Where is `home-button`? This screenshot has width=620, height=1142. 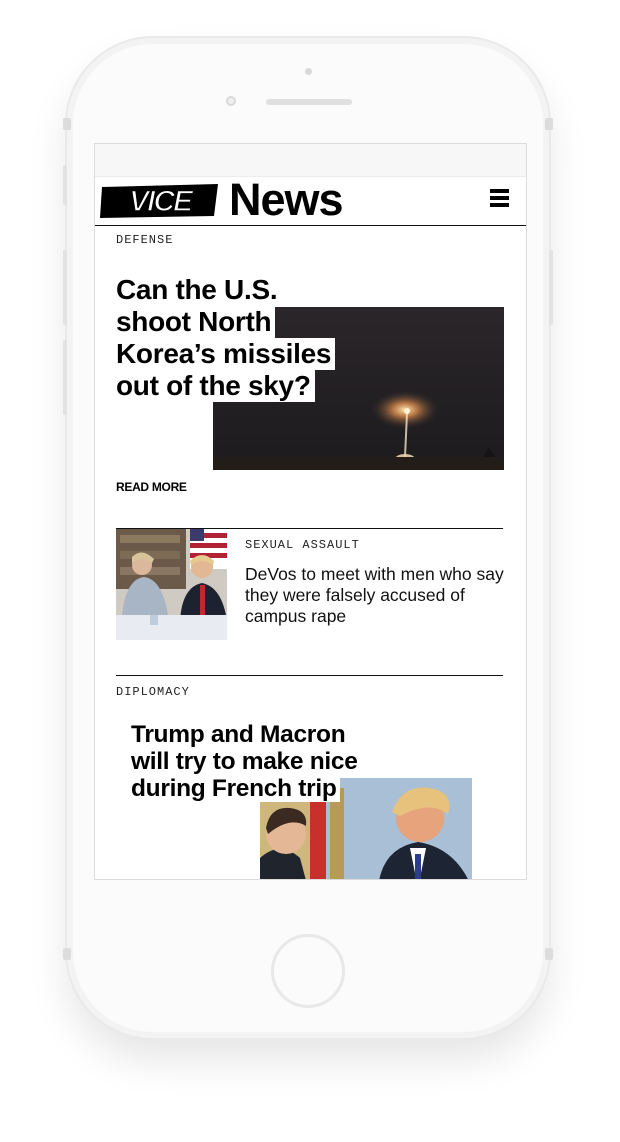 home-button is located at coordinates (308, 971).